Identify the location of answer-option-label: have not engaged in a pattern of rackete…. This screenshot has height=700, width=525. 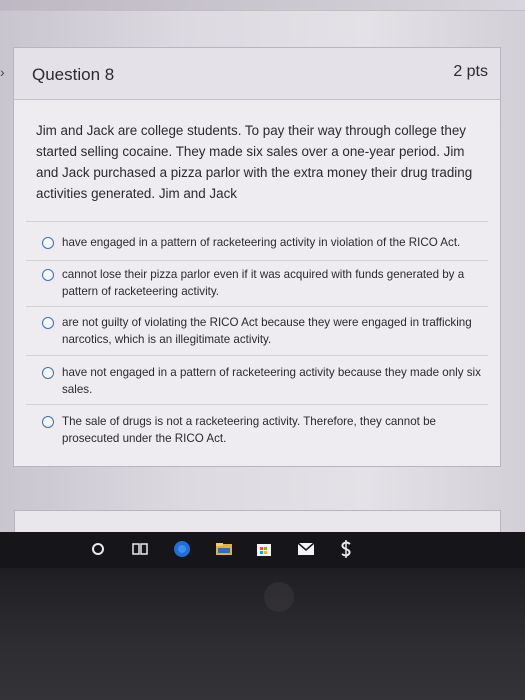
(271, 381).